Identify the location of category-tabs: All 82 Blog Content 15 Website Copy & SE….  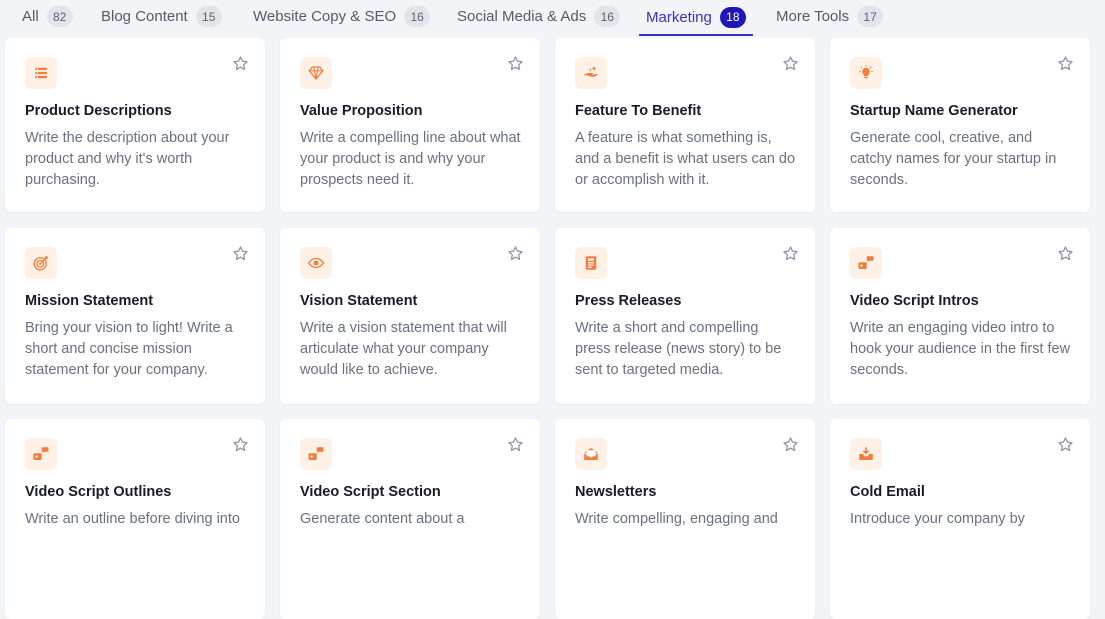
(552, 18).